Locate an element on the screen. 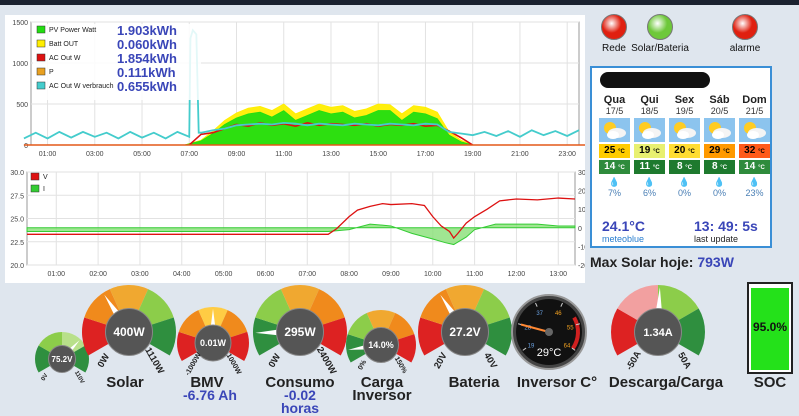 The height and width of the screenshot is (416, 799). vi-chart-y-left-tick: 30.0 is located at coordinates (17, 173).